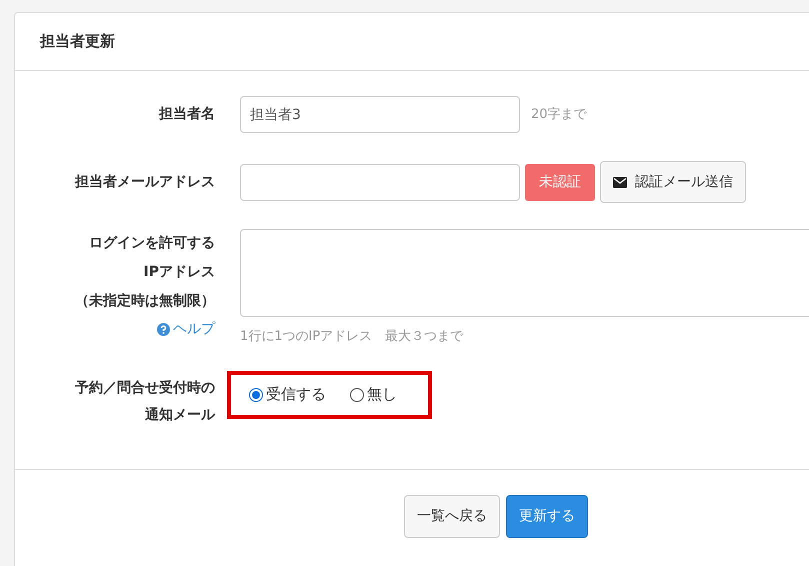 This screenshot has width=809, height=566. I want to click on back-button: 一覧へ戻る, so click(452, 516).